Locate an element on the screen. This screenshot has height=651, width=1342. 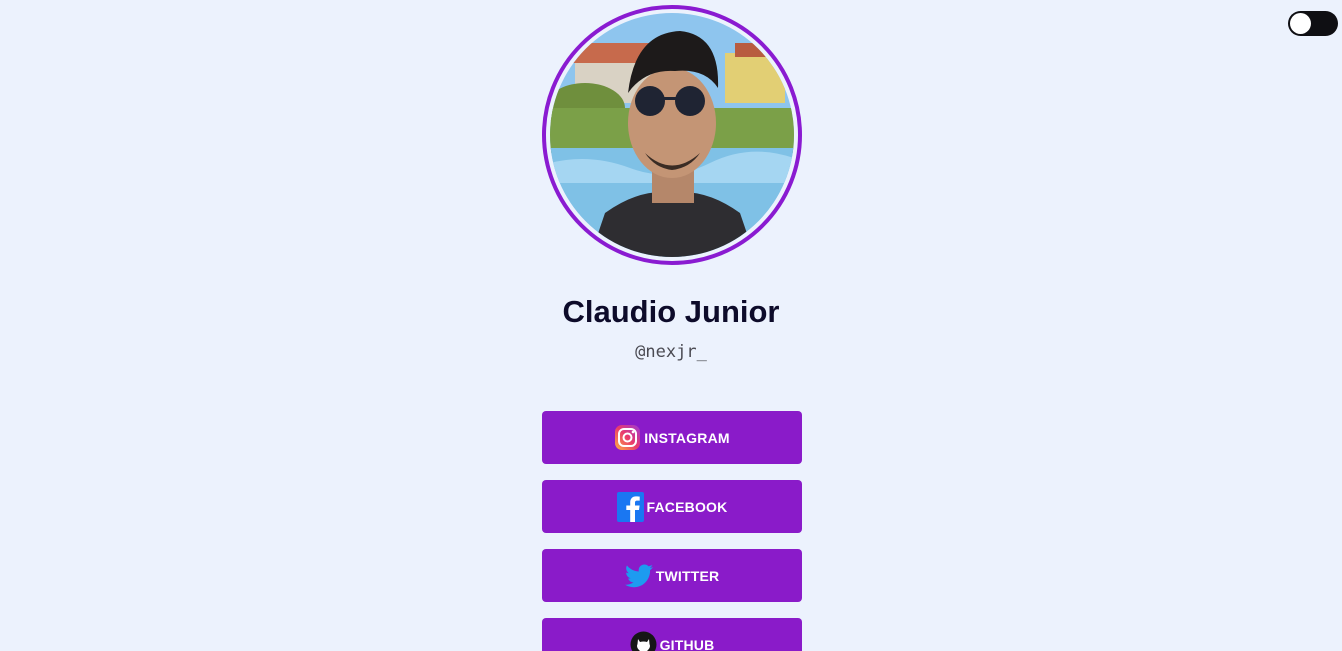
avatar-photo is located at coordinates (672, 135).